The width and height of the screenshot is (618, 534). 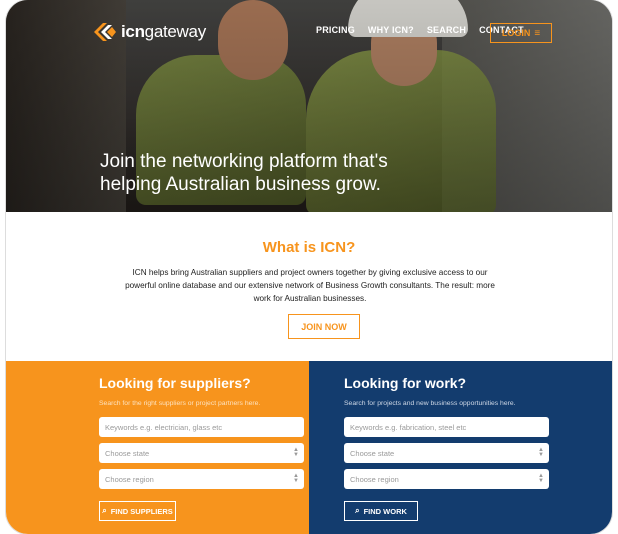 I want to click on login-button: LOGIN ≡, so click(x=521, y=33).